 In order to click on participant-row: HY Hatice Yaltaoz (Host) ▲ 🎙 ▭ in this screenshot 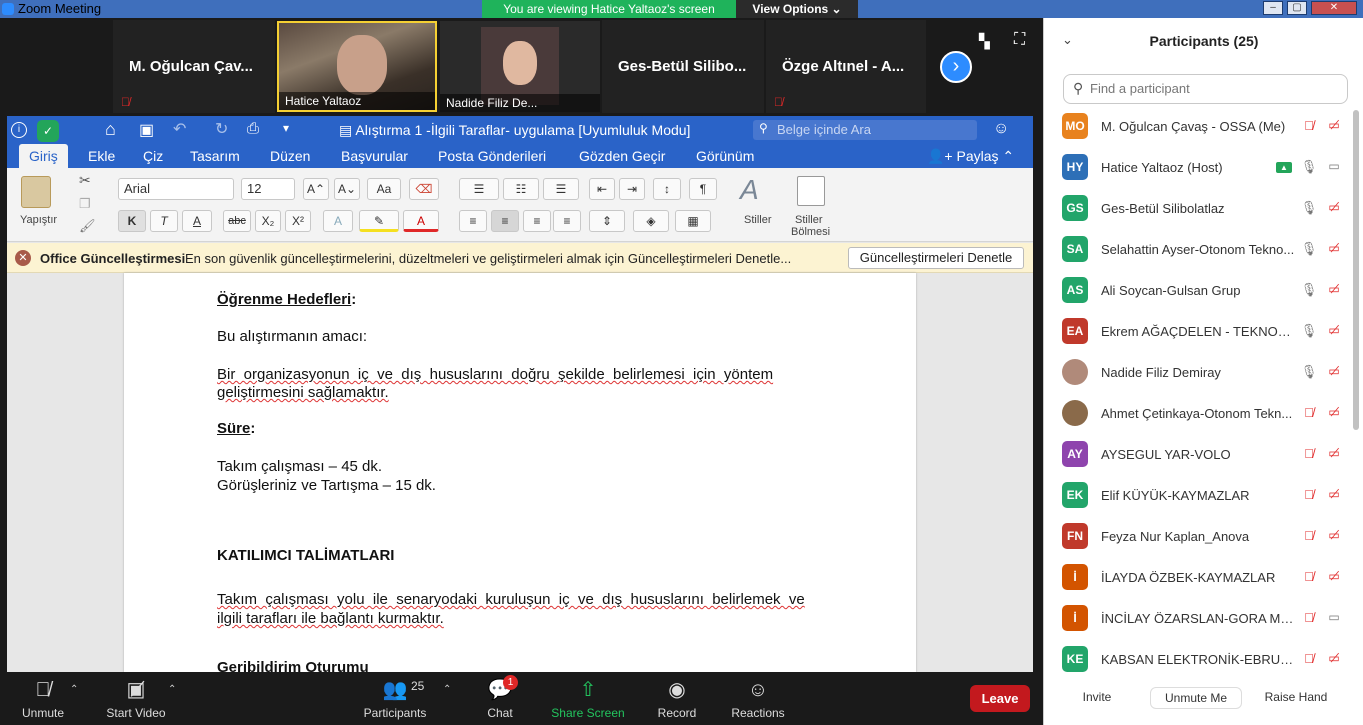, I will do `click(1205, 168)`.